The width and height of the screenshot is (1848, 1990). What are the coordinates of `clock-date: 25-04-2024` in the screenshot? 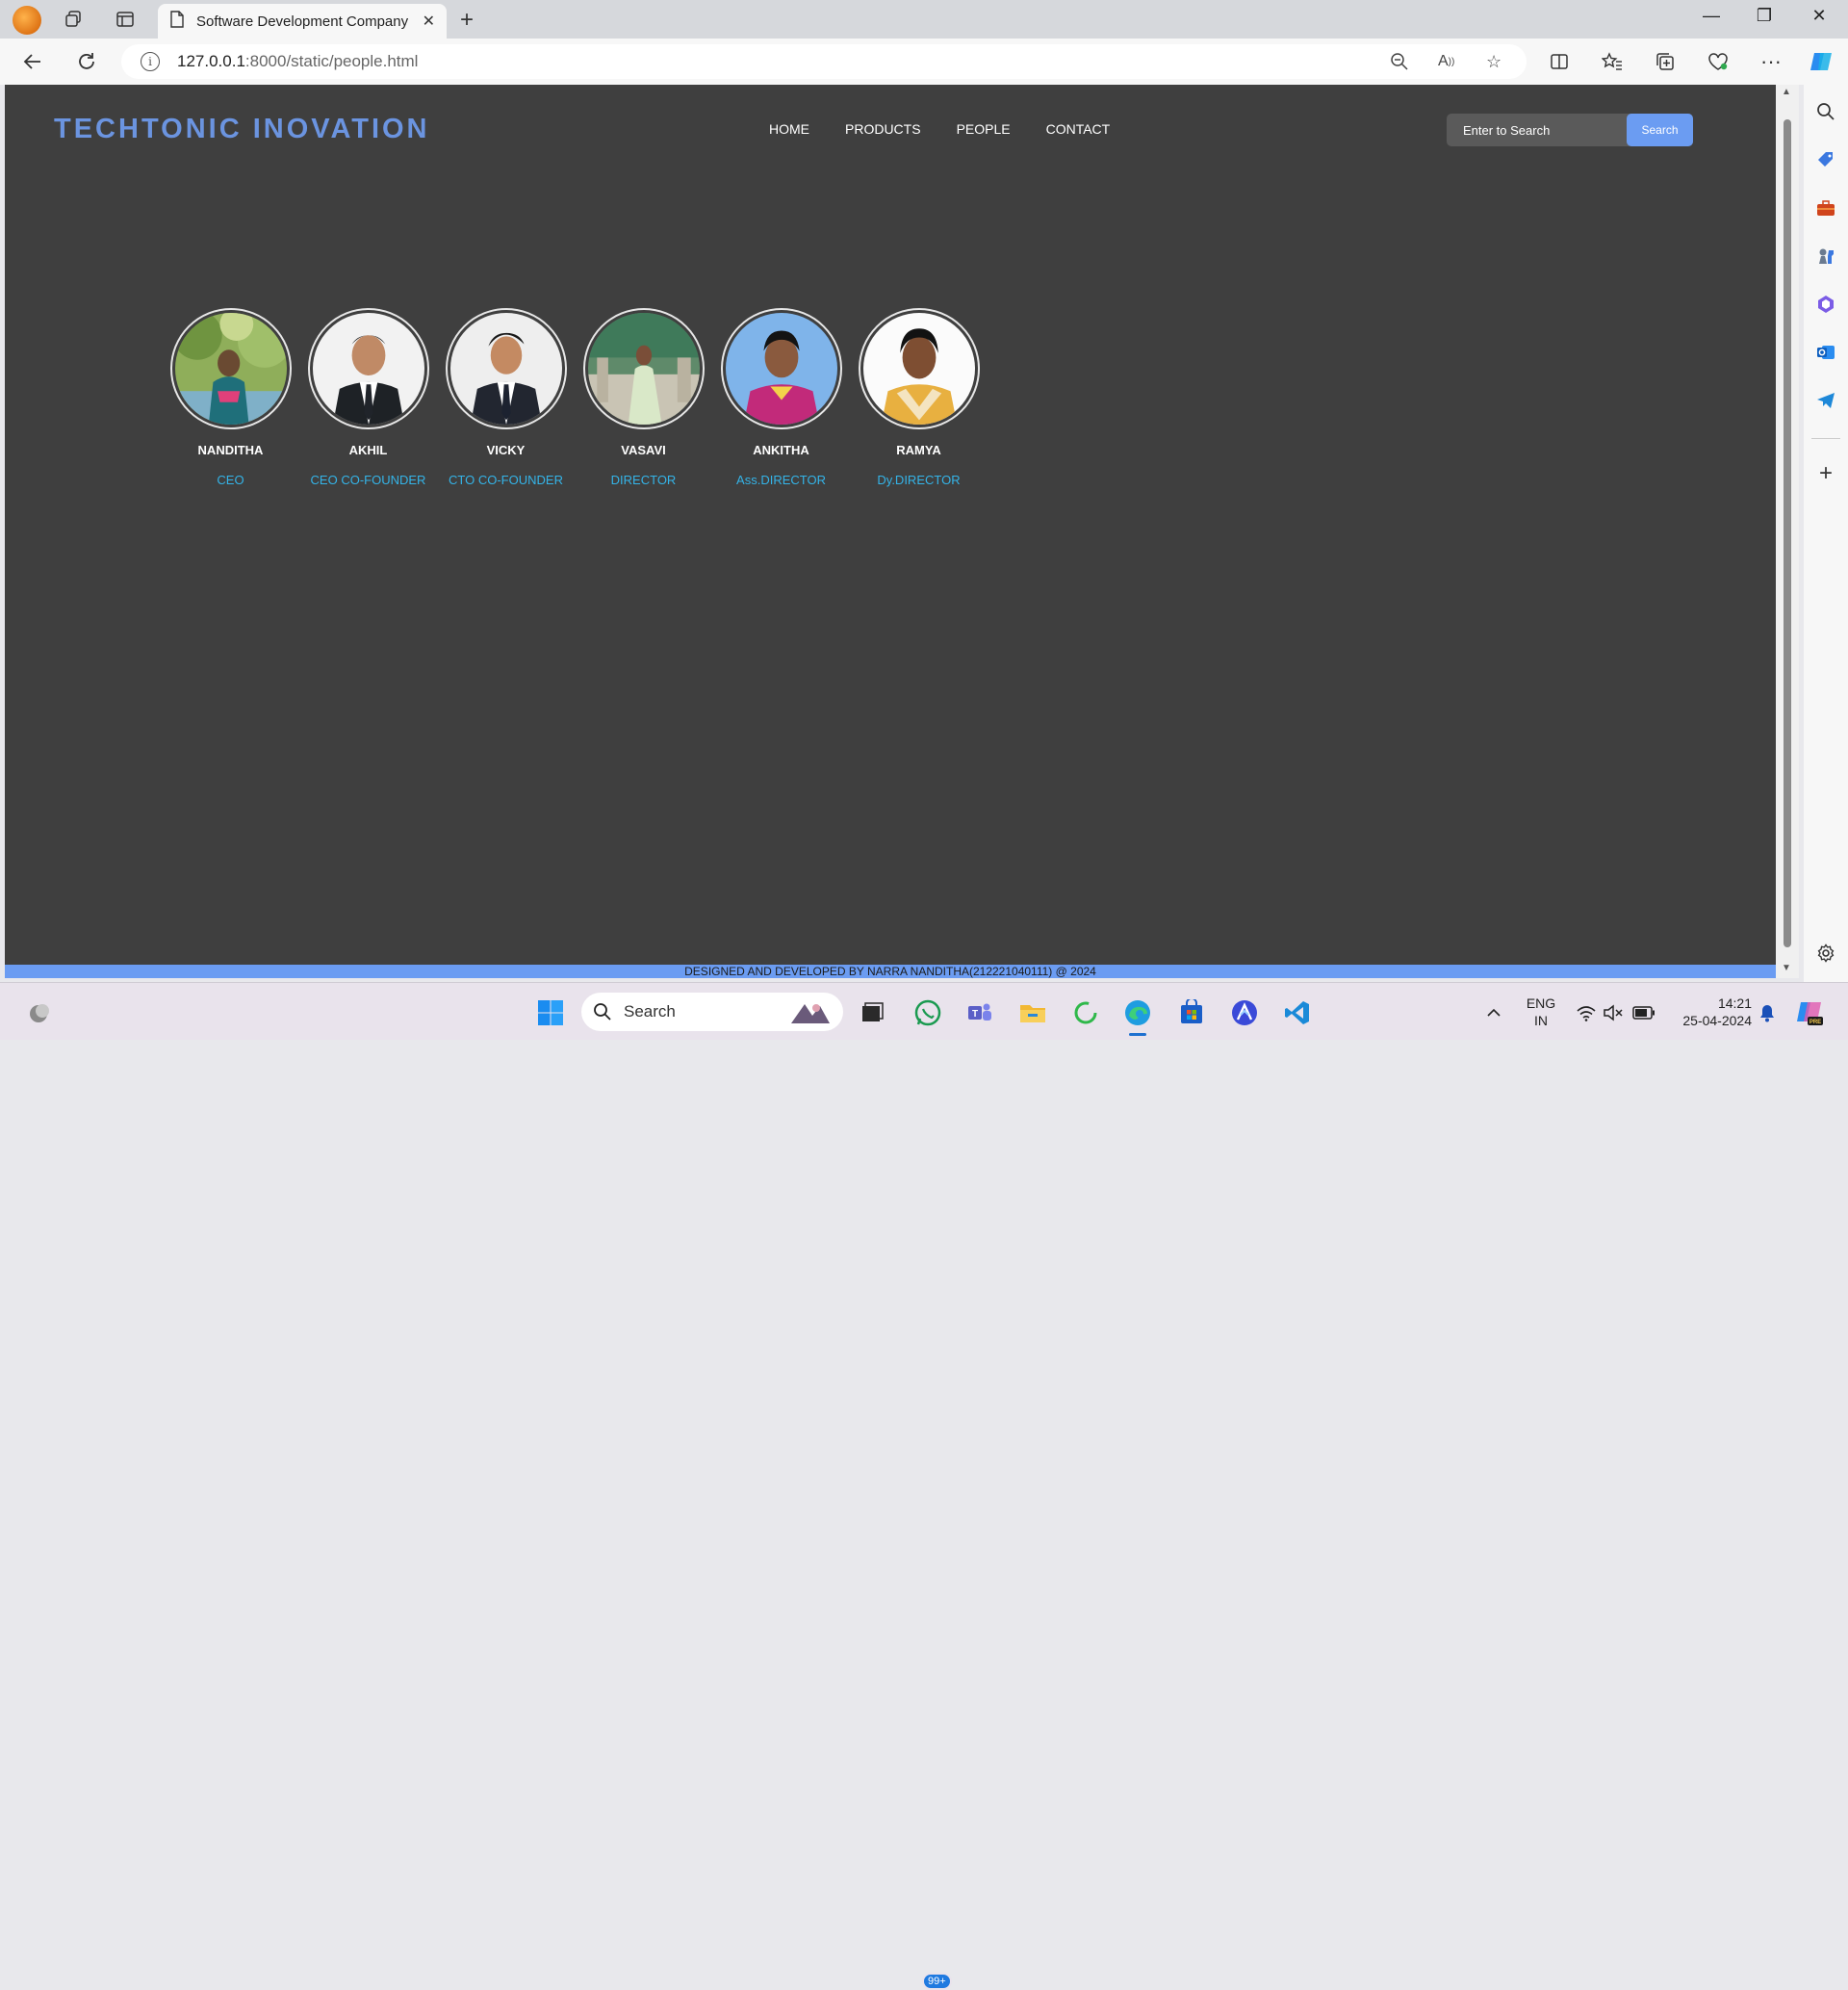 It's located at (1717, 1021).